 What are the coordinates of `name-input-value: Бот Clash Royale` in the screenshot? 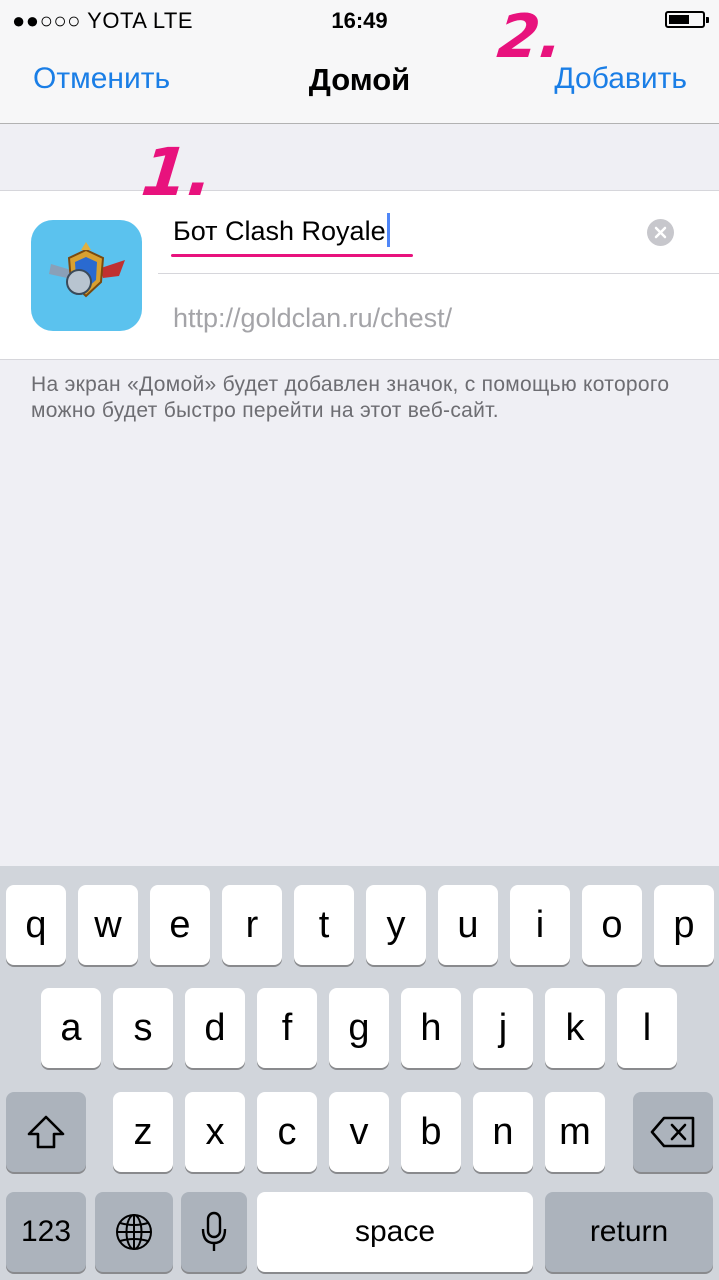 It's located at (279, 231).